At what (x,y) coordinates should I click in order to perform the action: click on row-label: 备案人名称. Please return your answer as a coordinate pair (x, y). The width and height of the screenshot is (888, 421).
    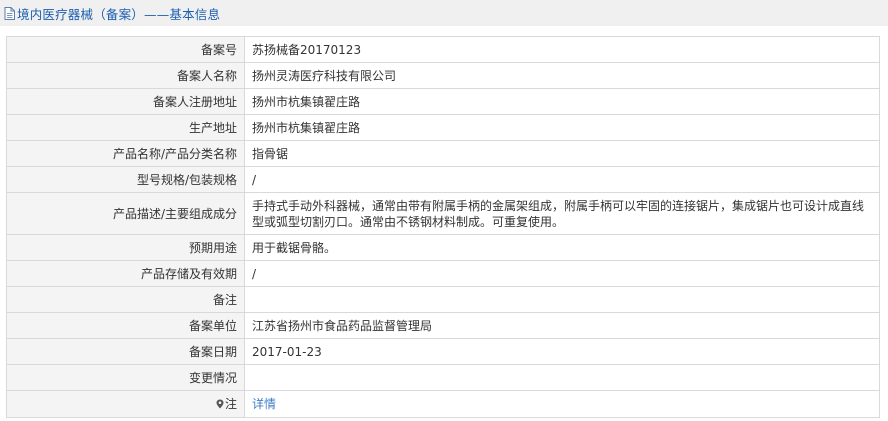
    Looking at the image, I should click on (125, 75).